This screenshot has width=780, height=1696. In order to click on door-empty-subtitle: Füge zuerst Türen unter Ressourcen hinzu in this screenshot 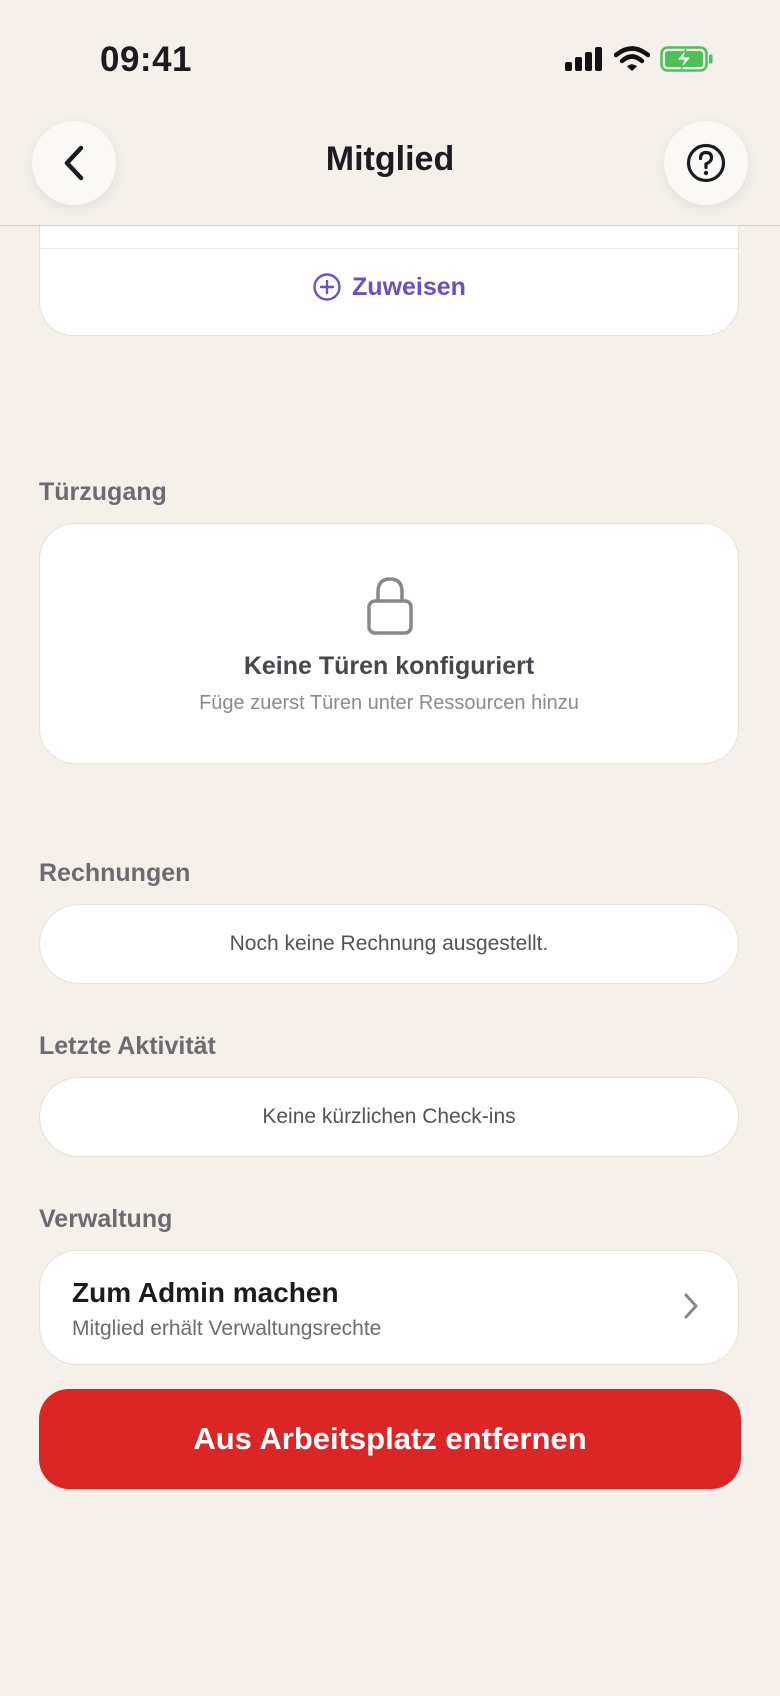, I will do `click(389, 703)`.